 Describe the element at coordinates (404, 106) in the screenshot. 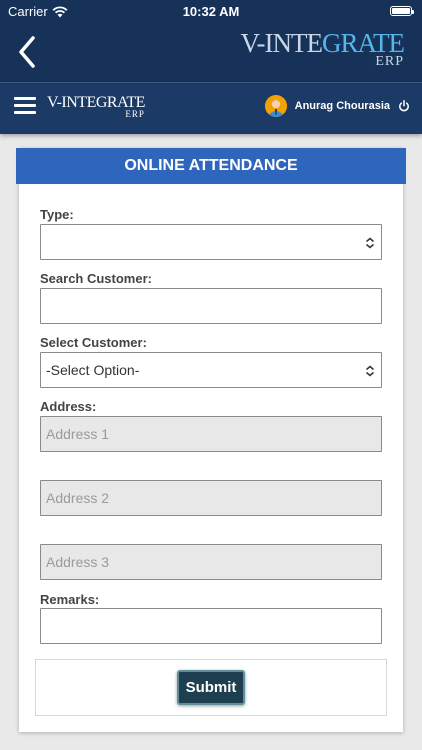

I see `power-icon` at that location.